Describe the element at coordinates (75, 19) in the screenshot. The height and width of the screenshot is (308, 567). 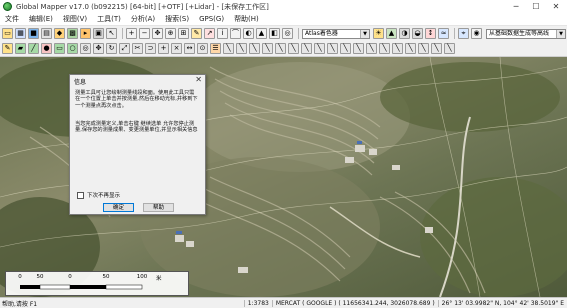
I see `menu-view: 视图(V)` at that location.